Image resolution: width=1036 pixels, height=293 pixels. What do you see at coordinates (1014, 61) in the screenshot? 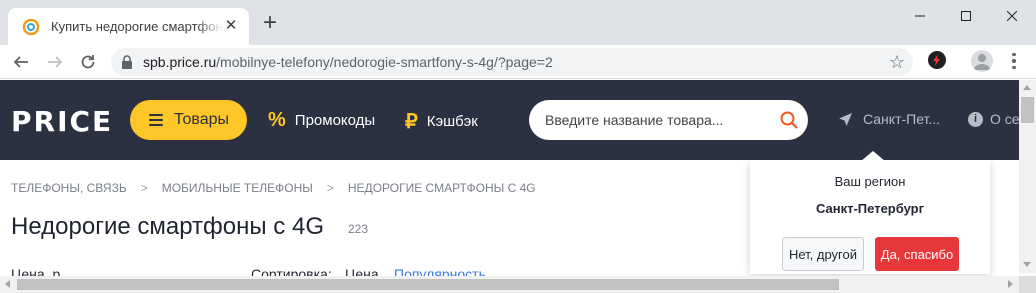
I see `browser-menu-icon` at bounding box center [1014, 61].